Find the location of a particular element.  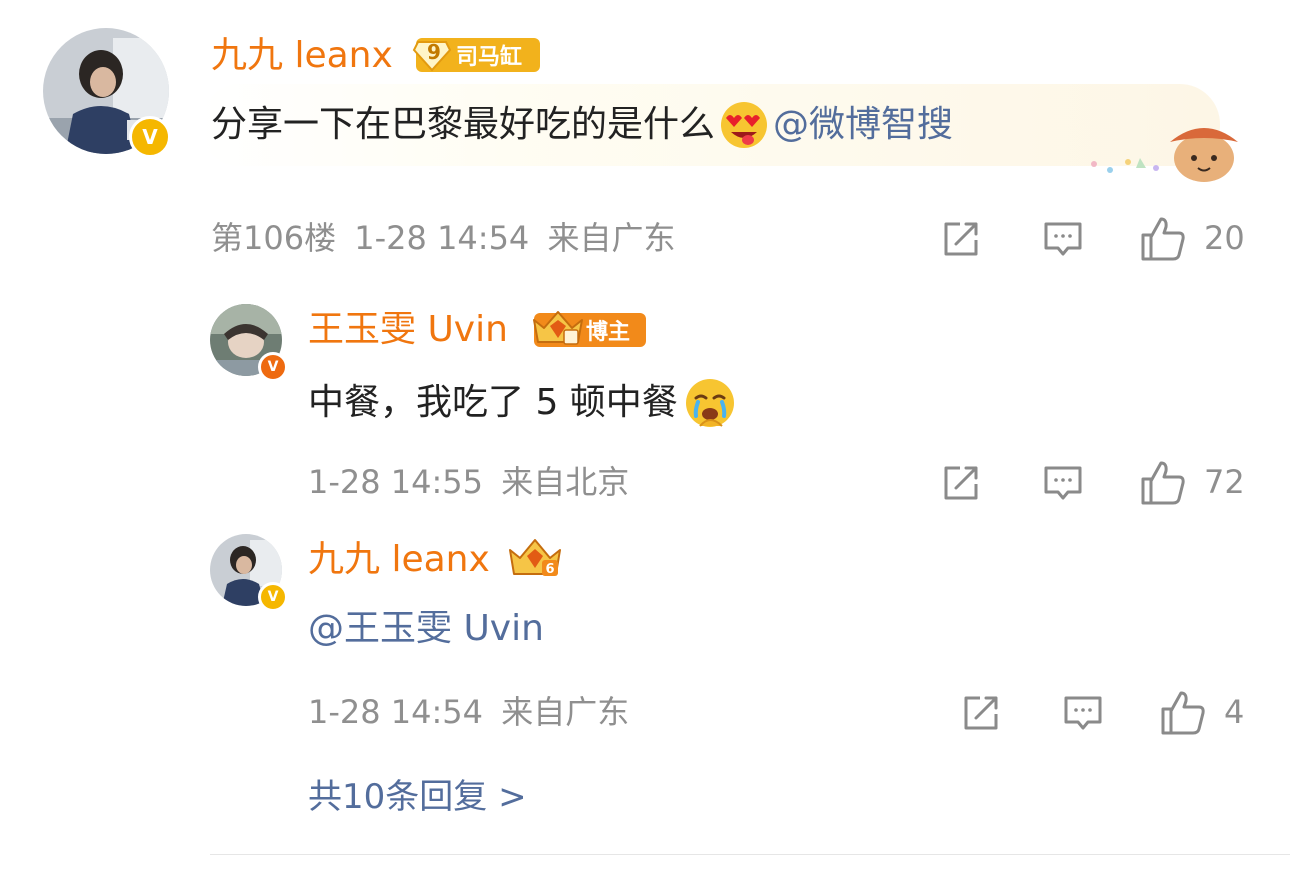

reply-text: 中餐，我吃了 5 顿中餐 is located at coordinates (523, 403).